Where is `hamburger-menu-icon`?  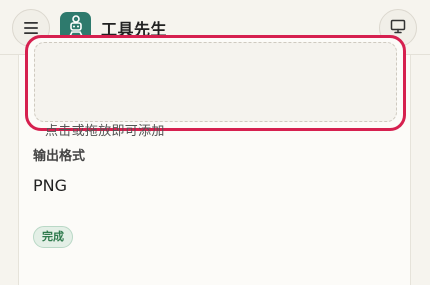 hamburger-menu-icon is located at coordinates (31, 28).